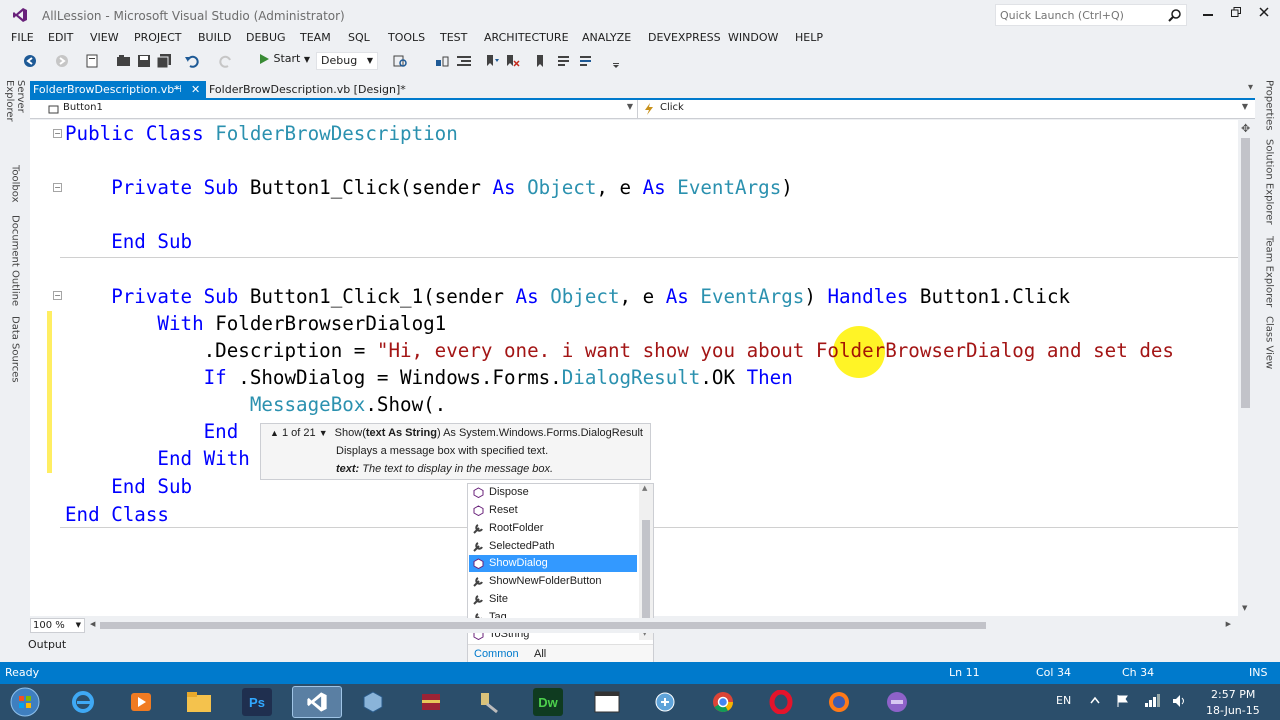 This screenshot has height=720, width=1280. What do you see at coordinates (1233, 694) in the screenshot?
I see `clock-time: 2:57 PM` at bounding box center [1233, 694].